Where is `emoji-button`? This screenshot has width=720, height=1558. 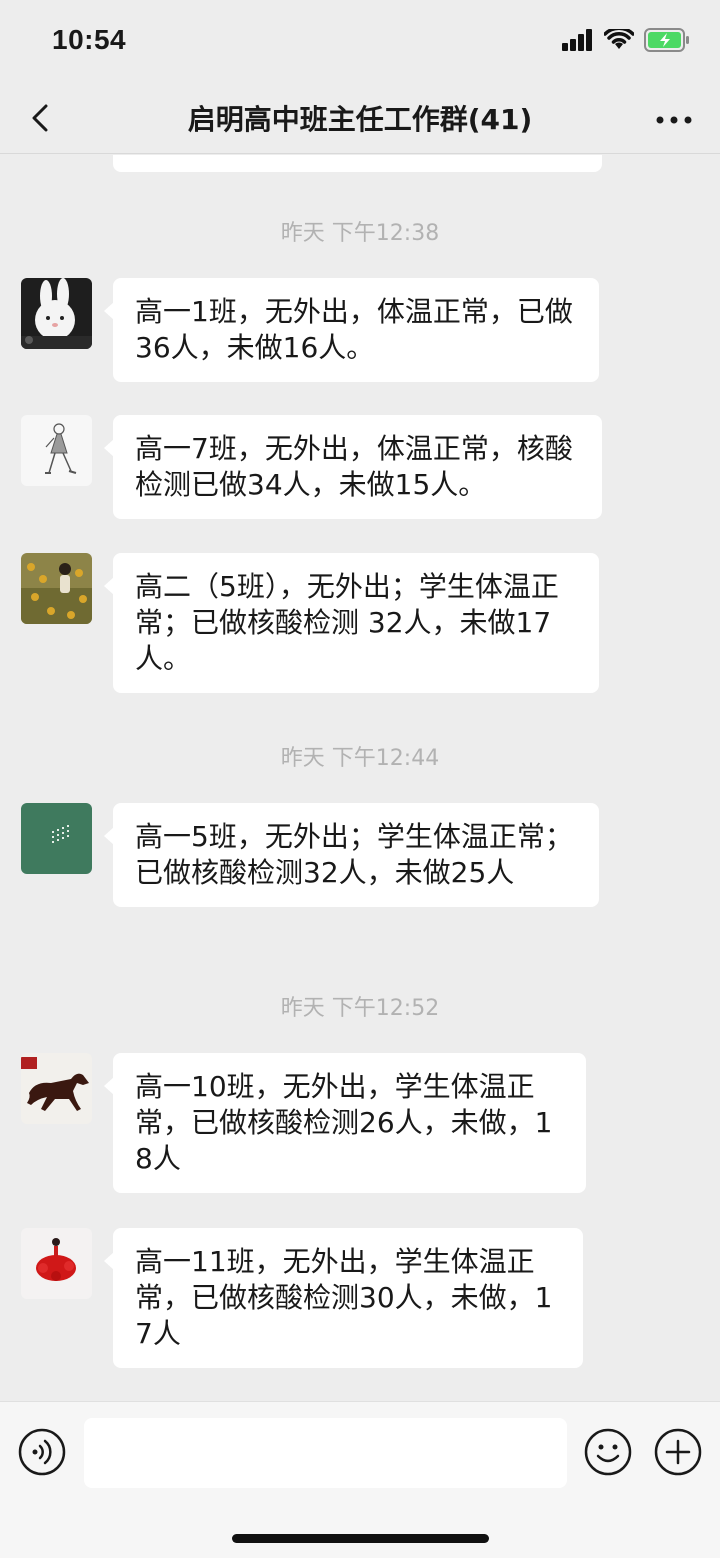 emoji-button is located at coordinates (608, 1452).